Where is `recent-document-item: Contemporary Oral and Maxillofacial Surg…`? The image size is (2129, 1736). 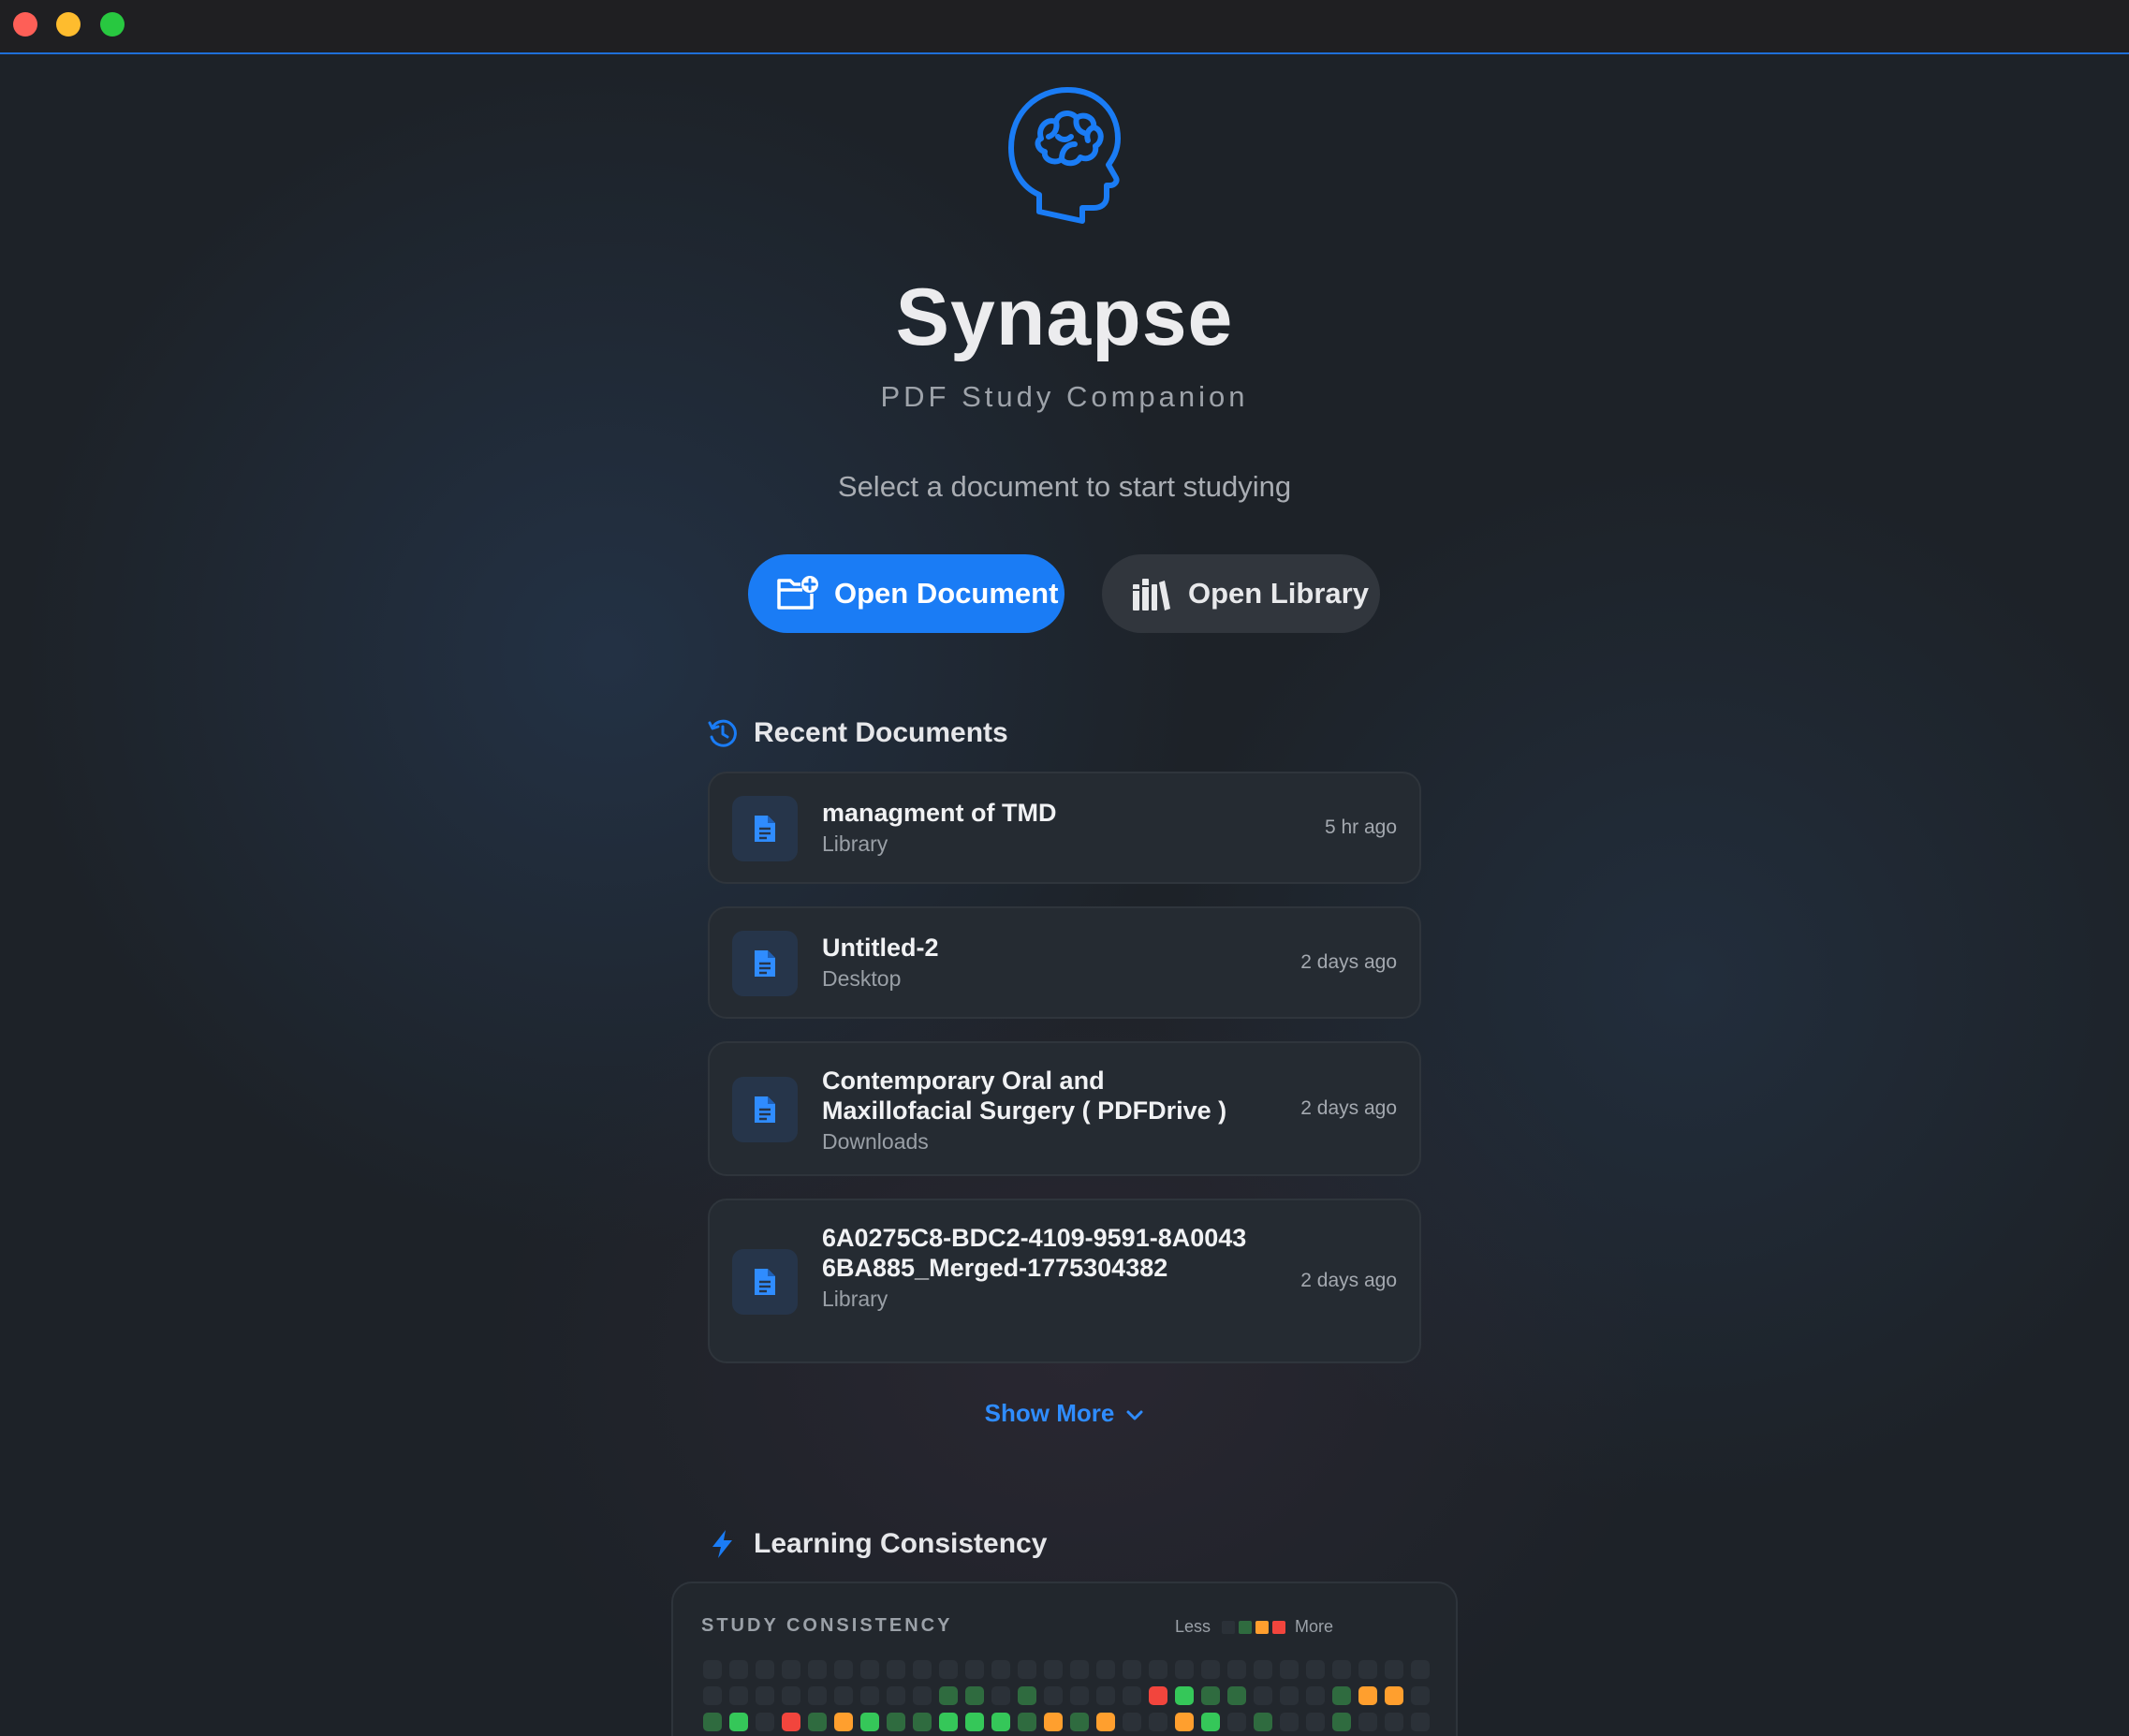
recent-document-item: Contemporary Oral and Maxillofacial Surg… is located at coordinates (1064, 1108).